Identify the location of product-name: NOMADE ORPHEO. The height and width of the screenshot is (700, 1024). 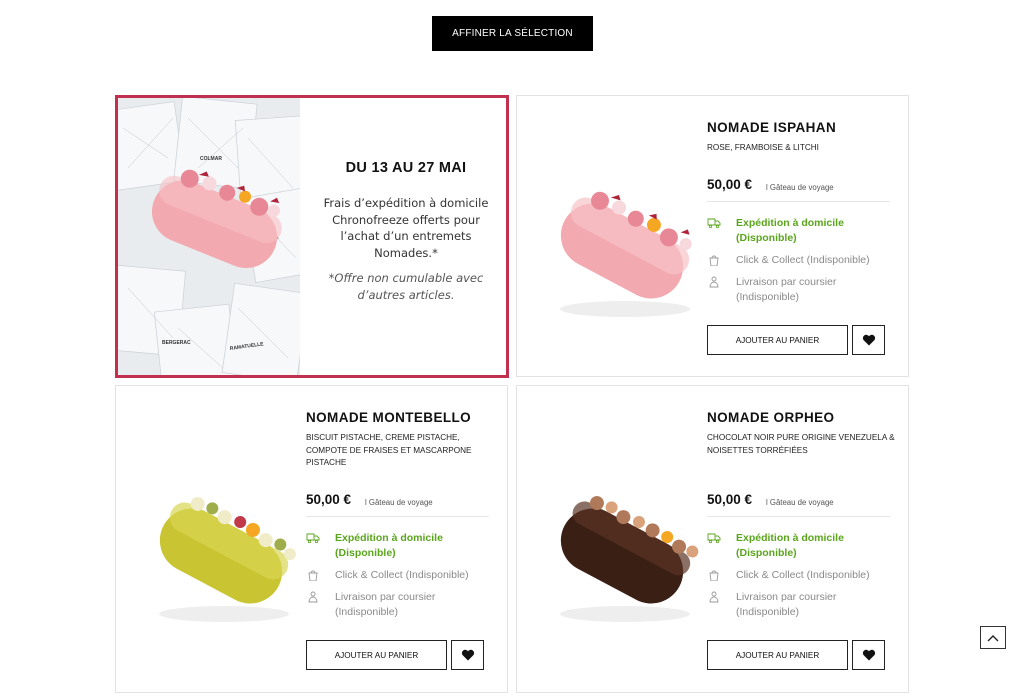
(770, 417).